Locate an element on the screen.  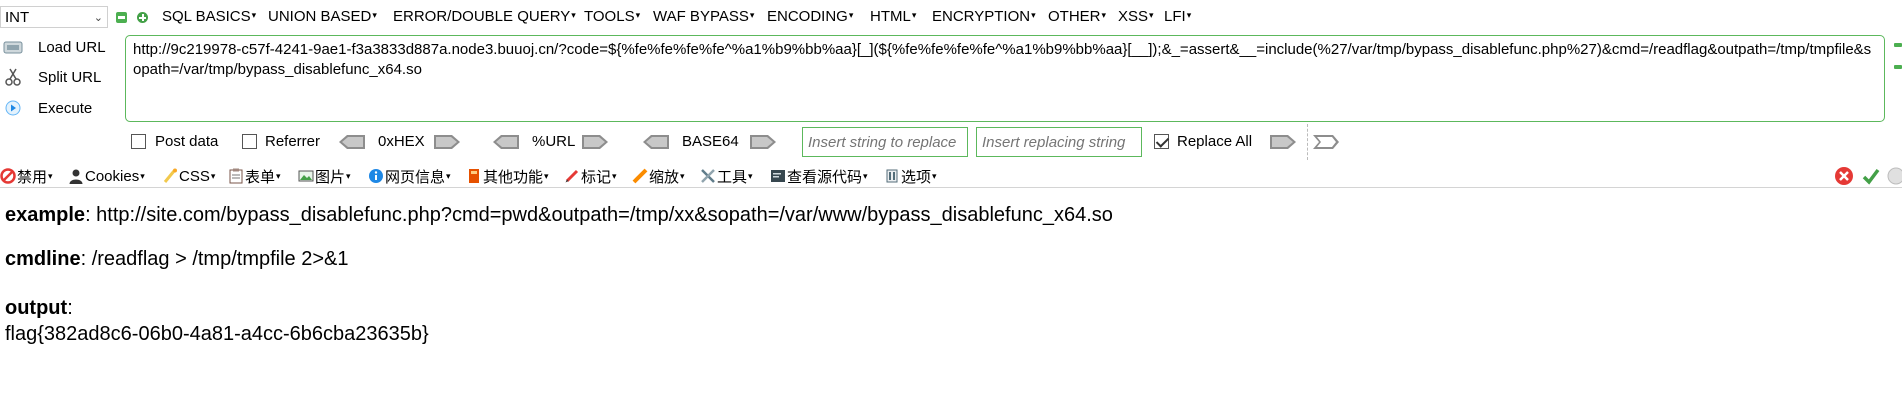
menu-tools: TOOLS▾ is located at coordinates (612, 16).